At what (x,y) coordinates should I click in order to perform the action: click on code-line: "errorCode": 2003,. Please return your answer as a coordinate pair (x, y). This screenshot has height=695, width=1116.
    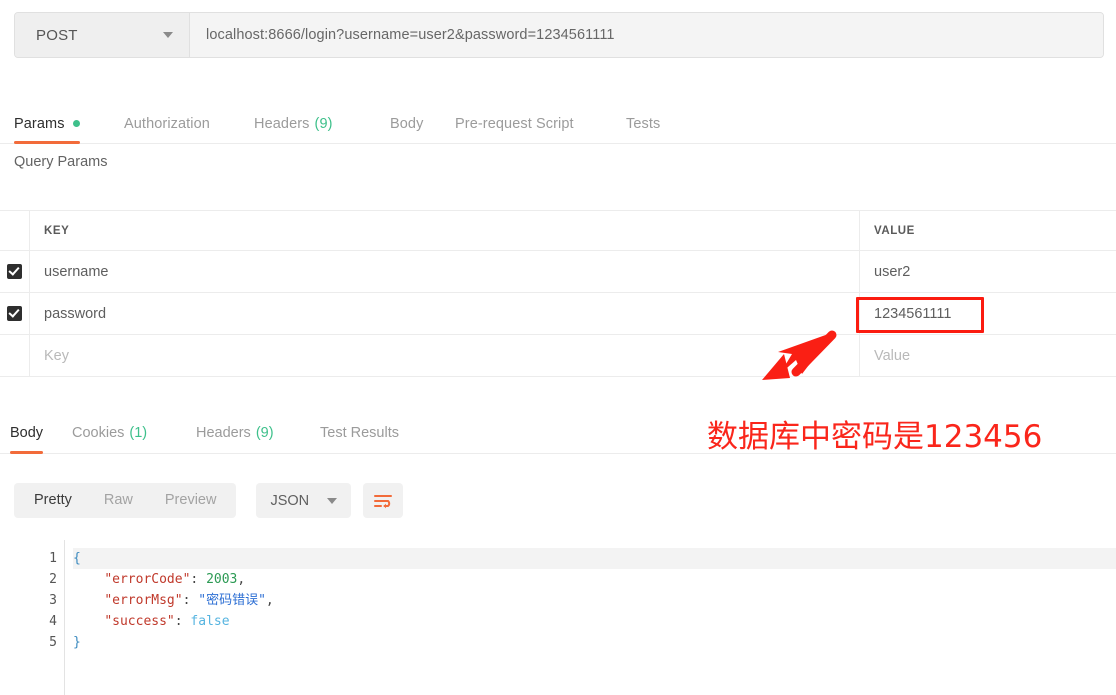
    Looking at the image, I should click on (594, 579).